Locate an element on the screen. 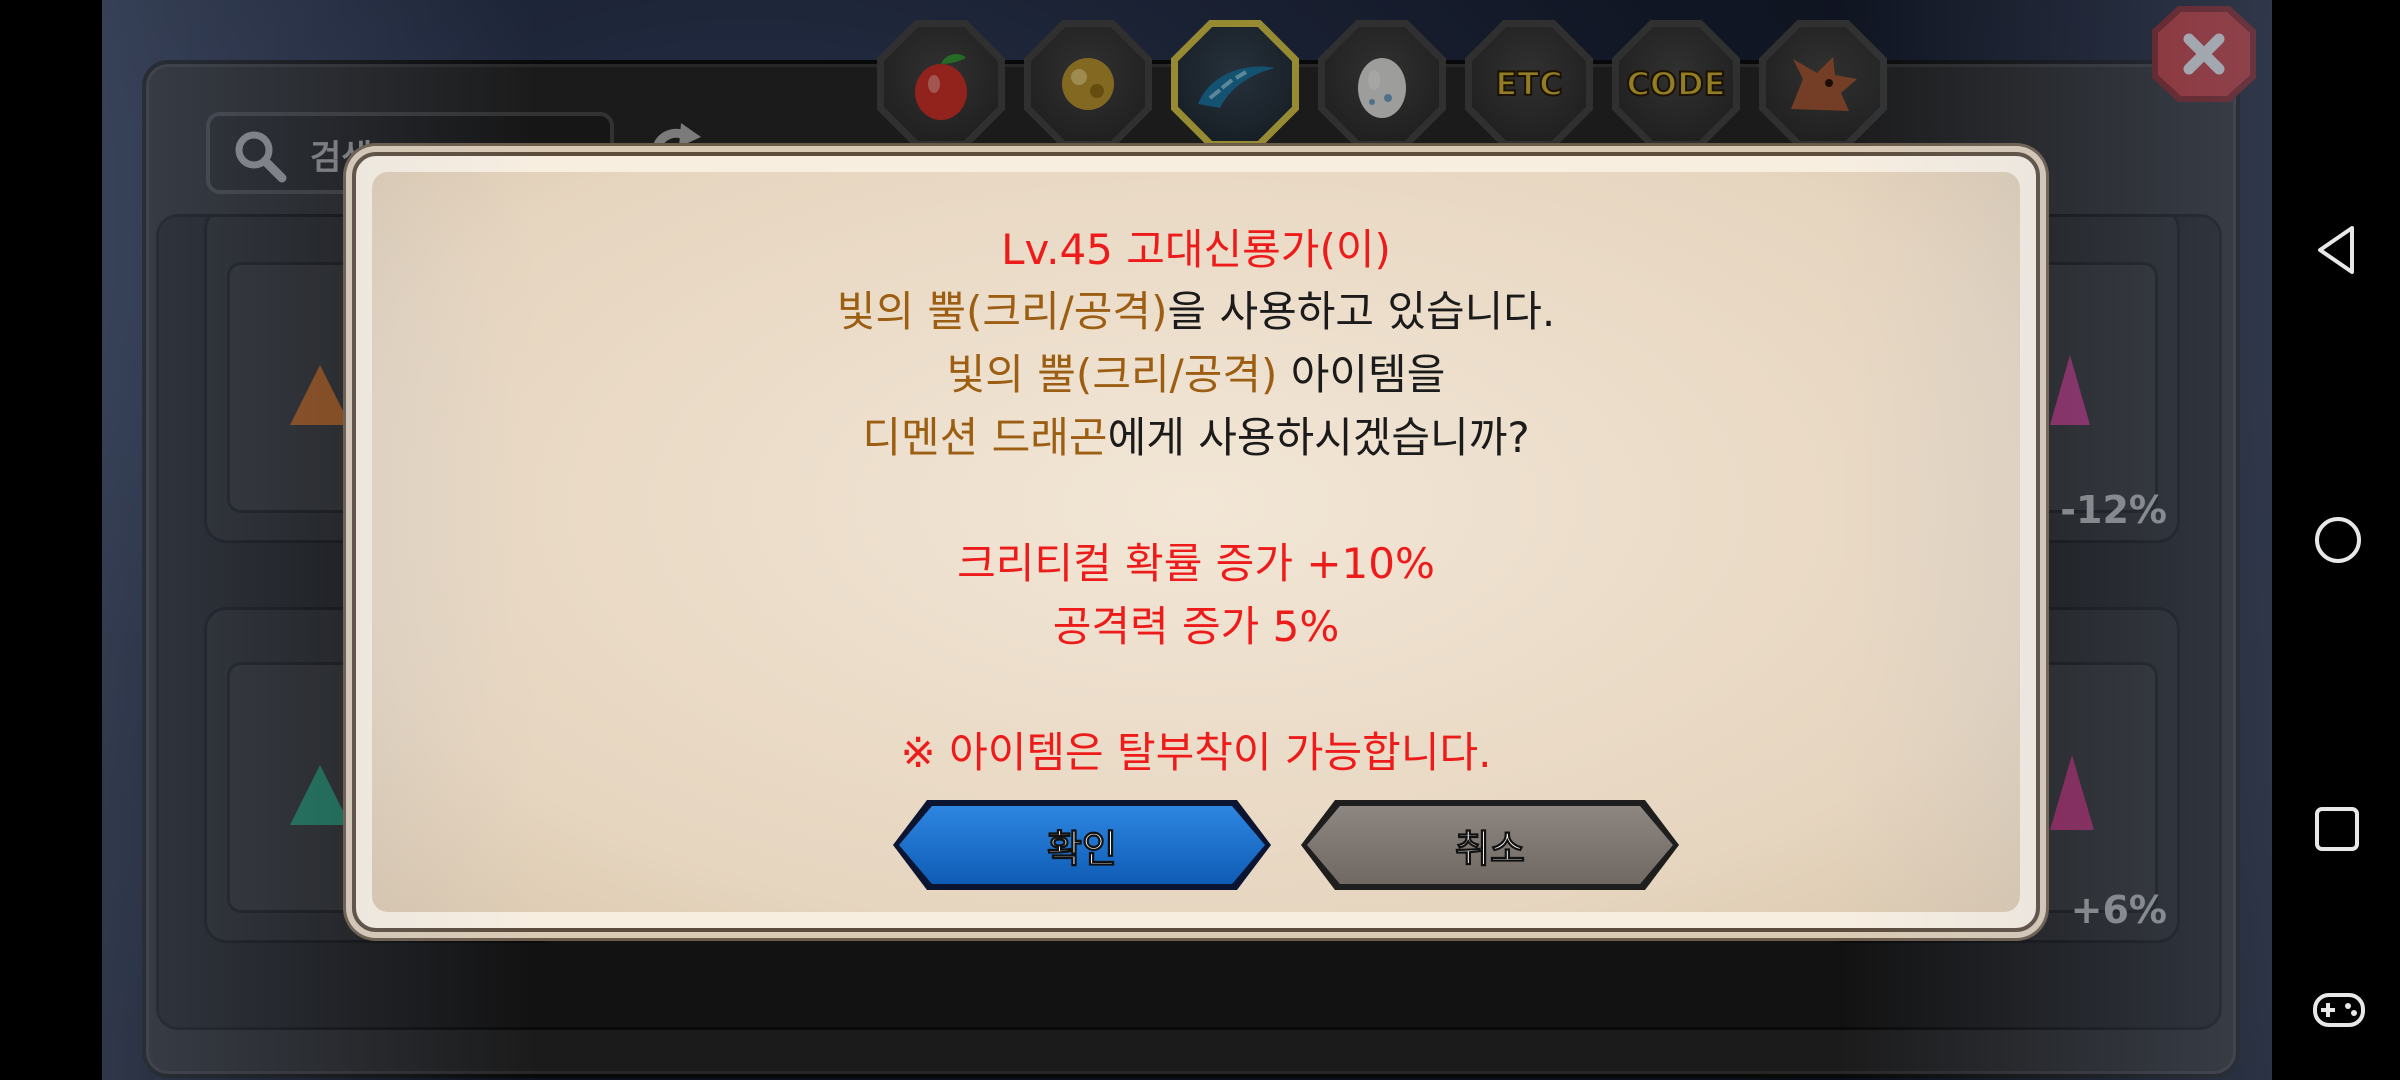 This screenshot has height=1080, width=2400. list-item: 골드 is located at coordinates (382, 380).